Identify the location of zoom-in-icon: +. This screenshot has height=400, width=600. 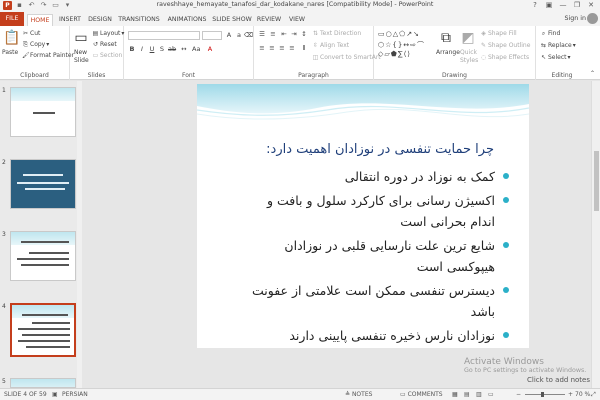
(570, 394).